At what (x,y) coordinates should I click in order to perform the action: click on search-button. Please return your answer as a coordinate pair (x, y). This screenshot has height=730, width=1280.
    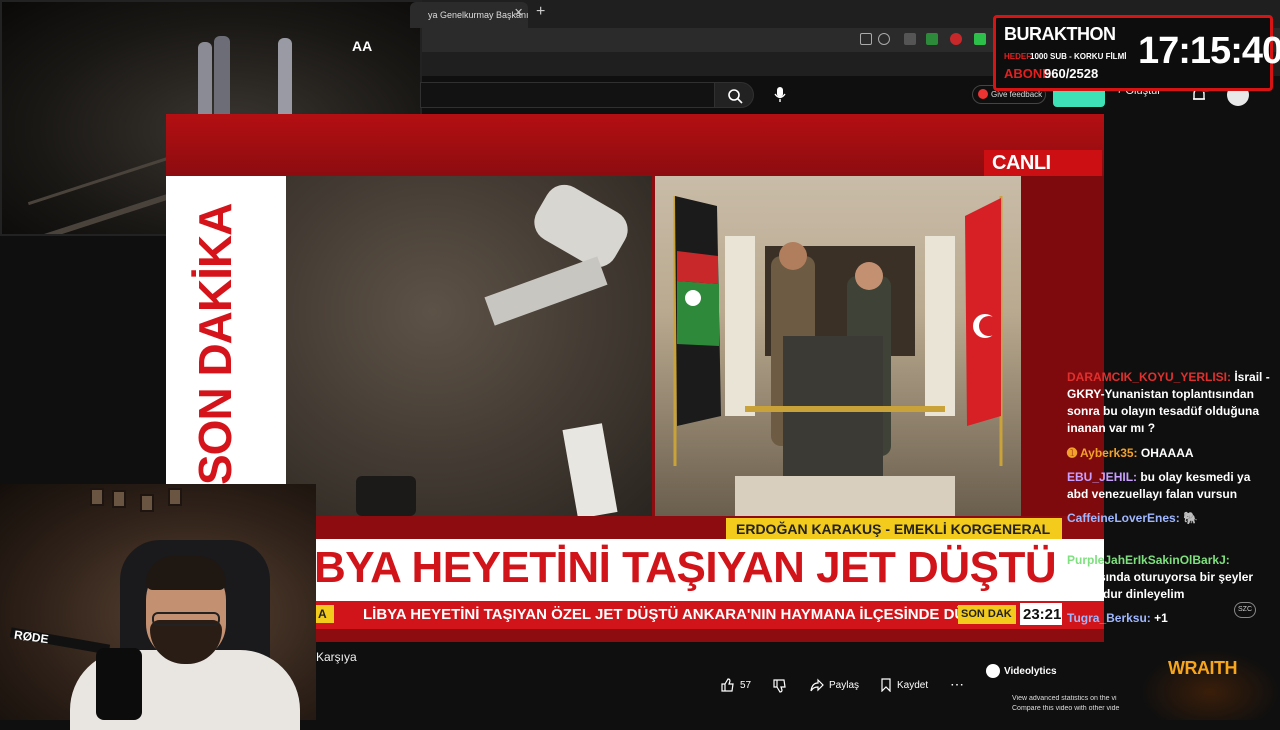
    Looking at the image, I should click on (734, 95).